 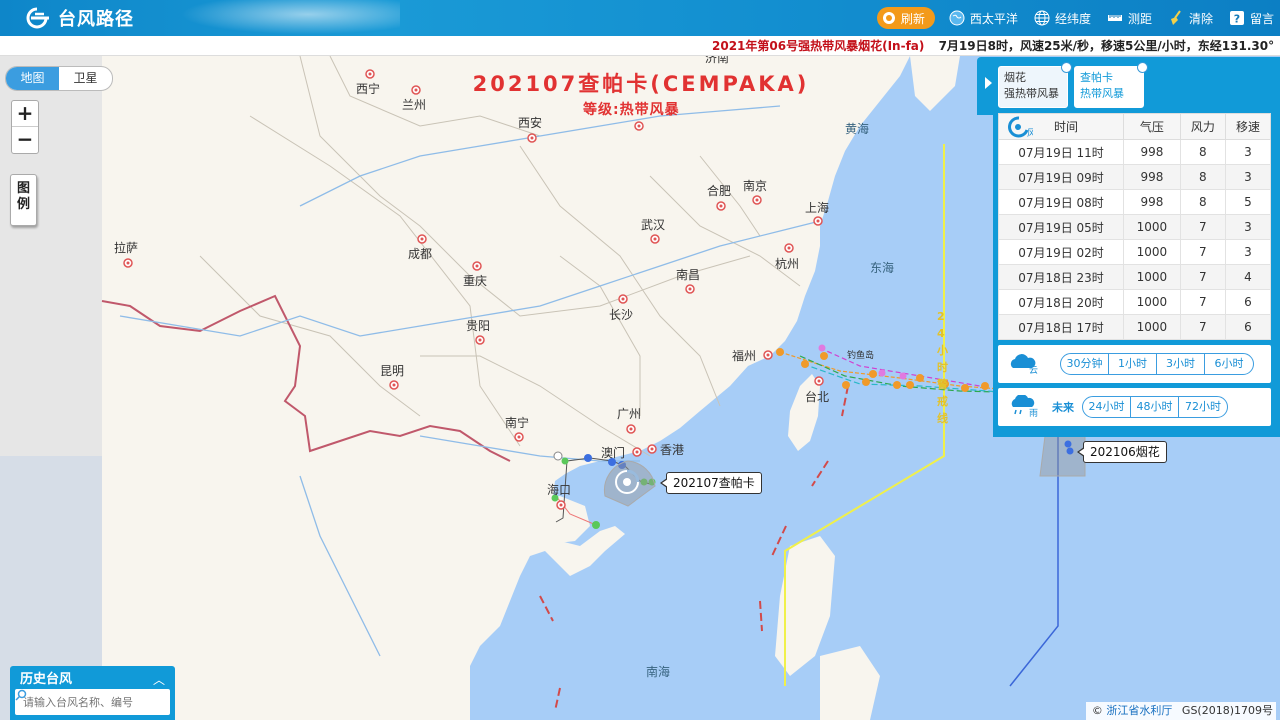 I want to click on refresh-button: 刷新, so click(x=905, y=18).